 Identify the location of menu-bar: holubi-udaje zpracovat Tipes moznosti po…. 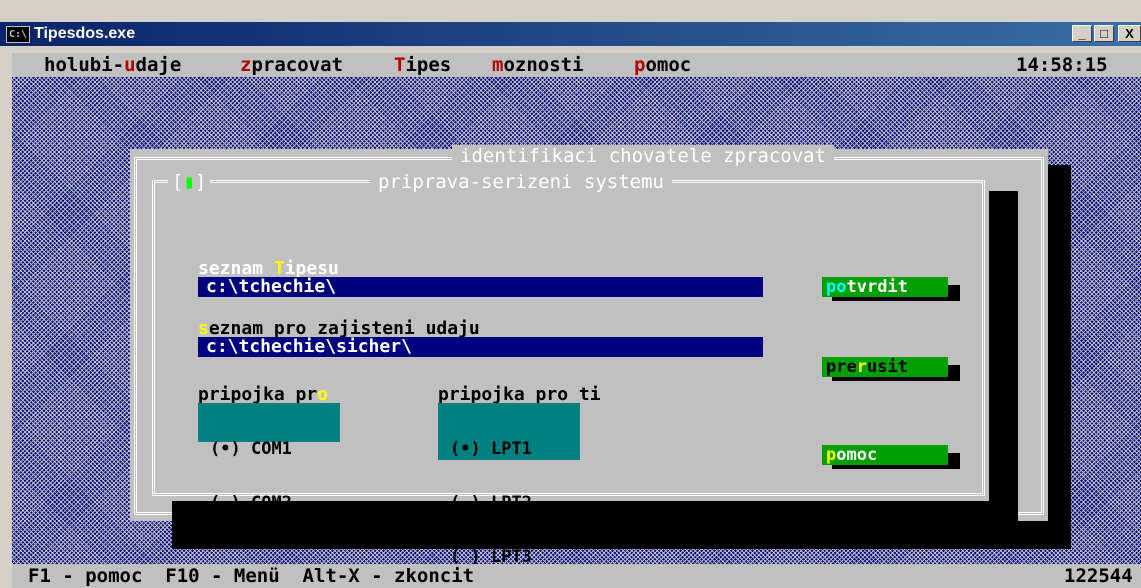
(576, 65).